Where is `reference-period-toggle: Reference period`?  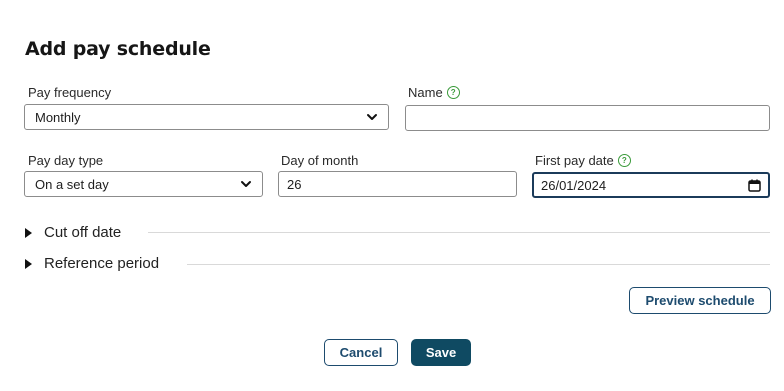
reference-period-toggle: Reference period is located at coordinates (92, 263).